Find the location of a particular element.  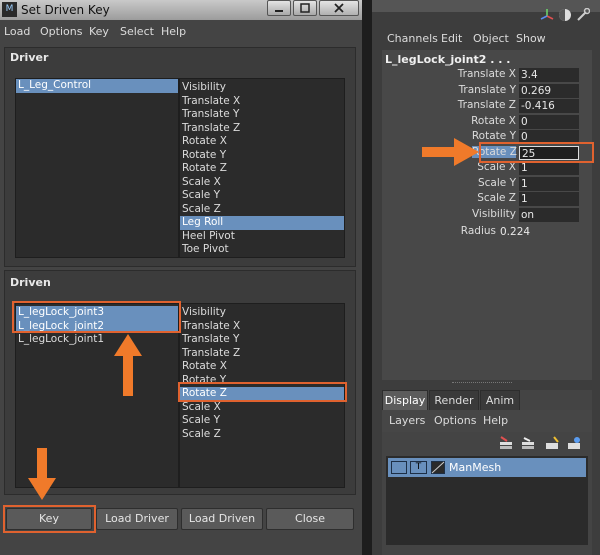

sdk-menubar: Load Options Key Select Help is located at coordinates (181, 32).